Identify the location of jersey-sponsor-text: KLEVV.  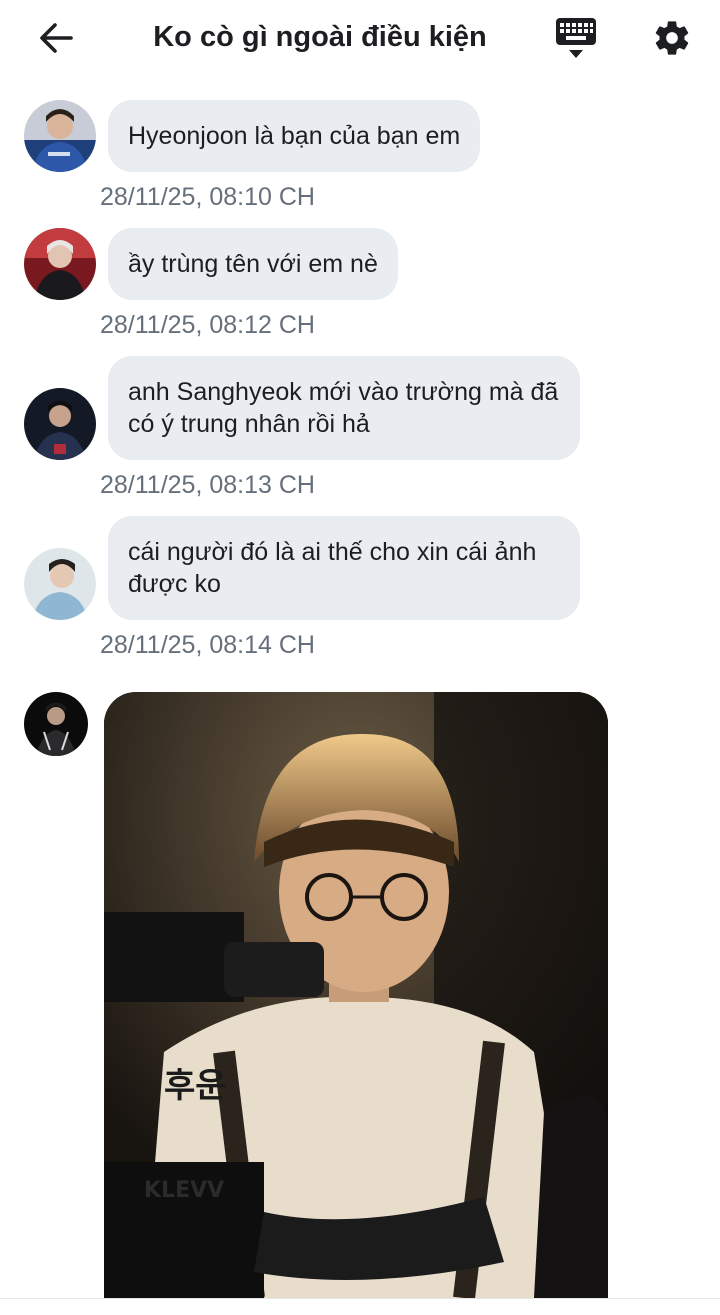
(184, 1190).